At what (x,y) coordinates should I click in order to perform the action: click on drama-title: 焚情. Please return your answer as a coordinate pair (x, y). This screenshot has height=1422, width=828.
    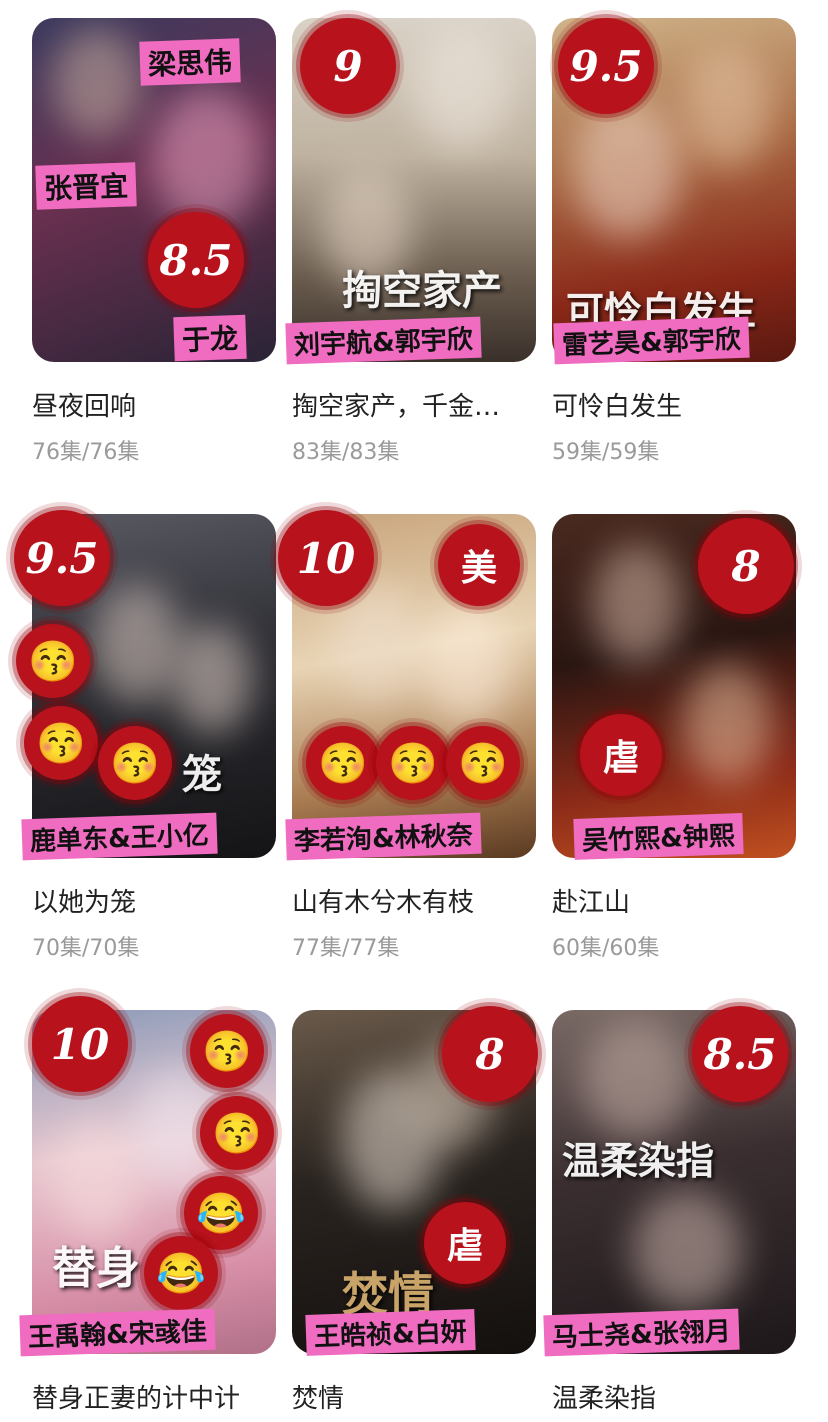
    Looking at the image, I should click on (414, 1396).